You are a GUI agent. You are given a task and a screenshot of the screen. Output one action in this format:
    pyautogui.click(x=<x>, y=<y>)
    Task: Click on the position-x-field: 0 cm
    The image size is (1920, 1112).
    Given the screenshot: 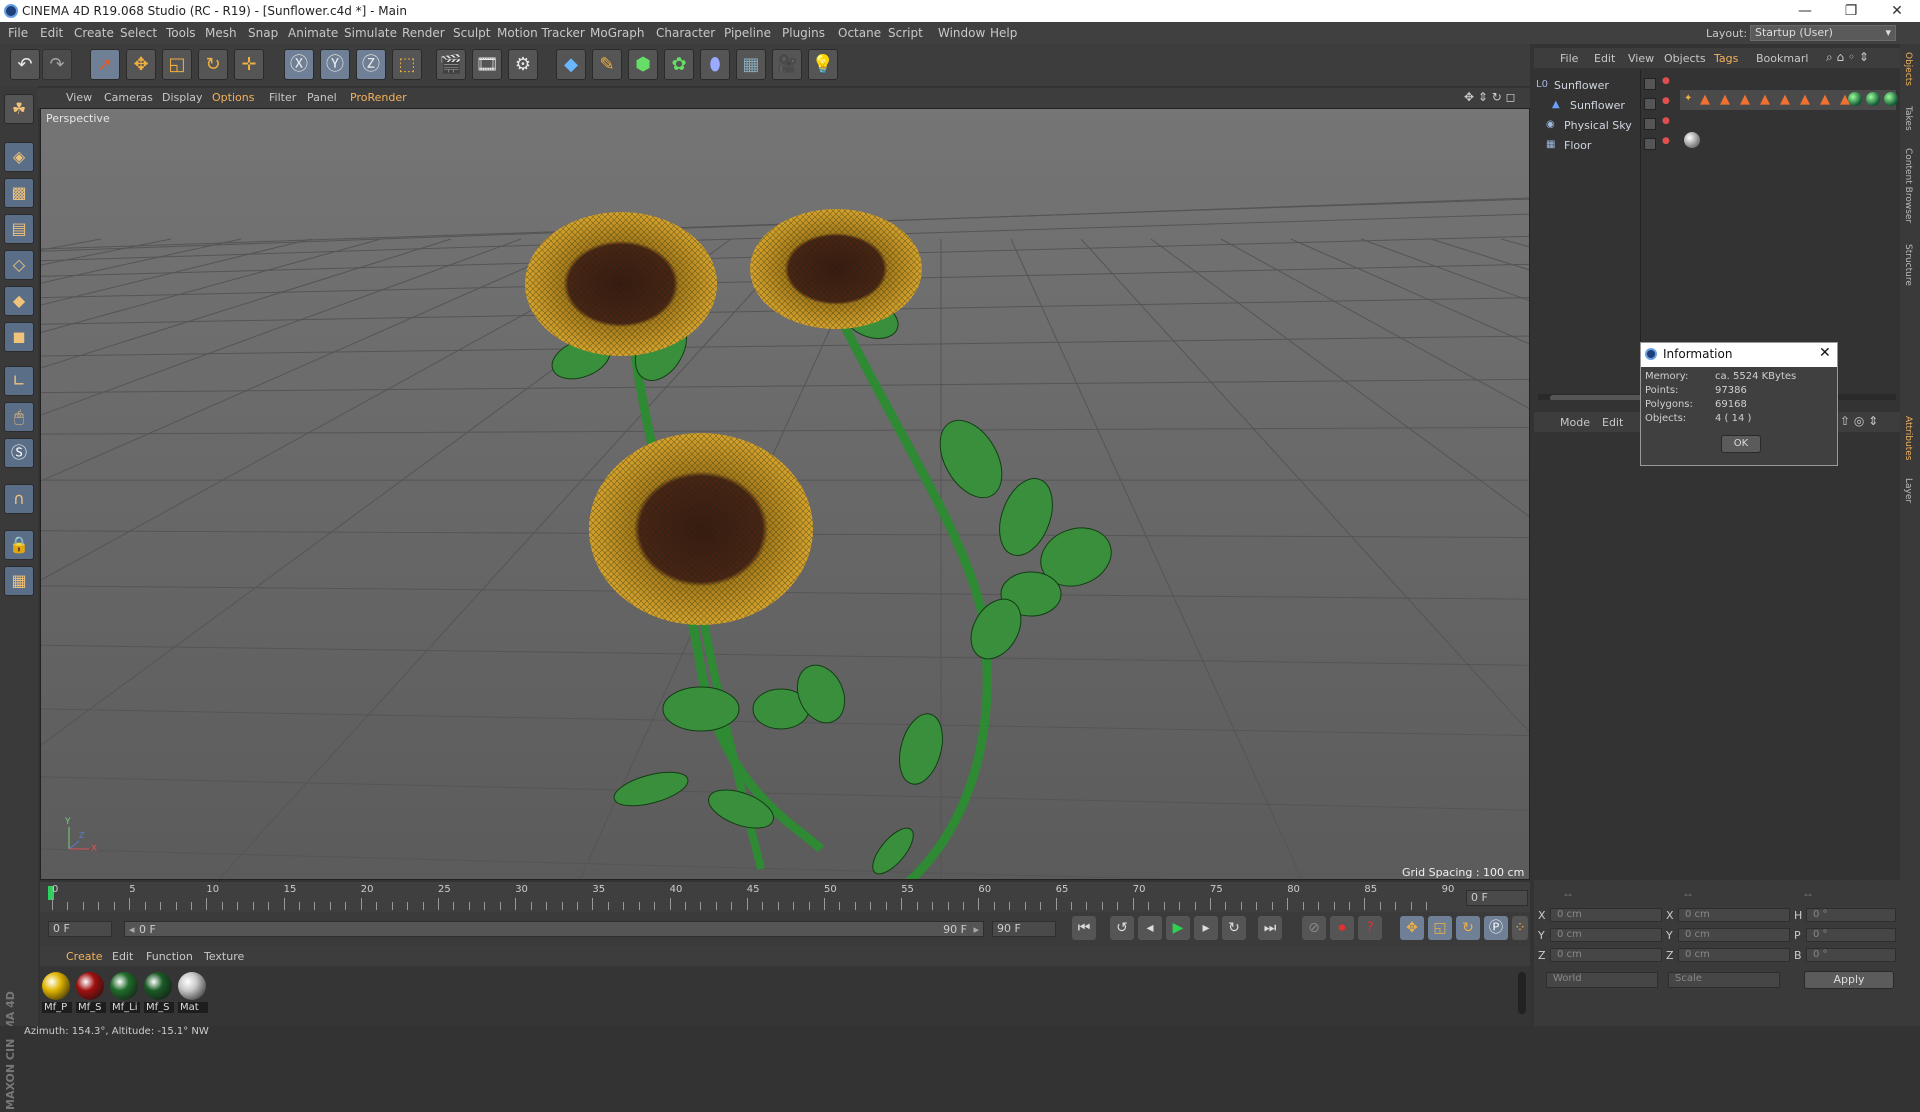 What is the action you would take?
    pyautogui.click(x=1606, y=915)
    